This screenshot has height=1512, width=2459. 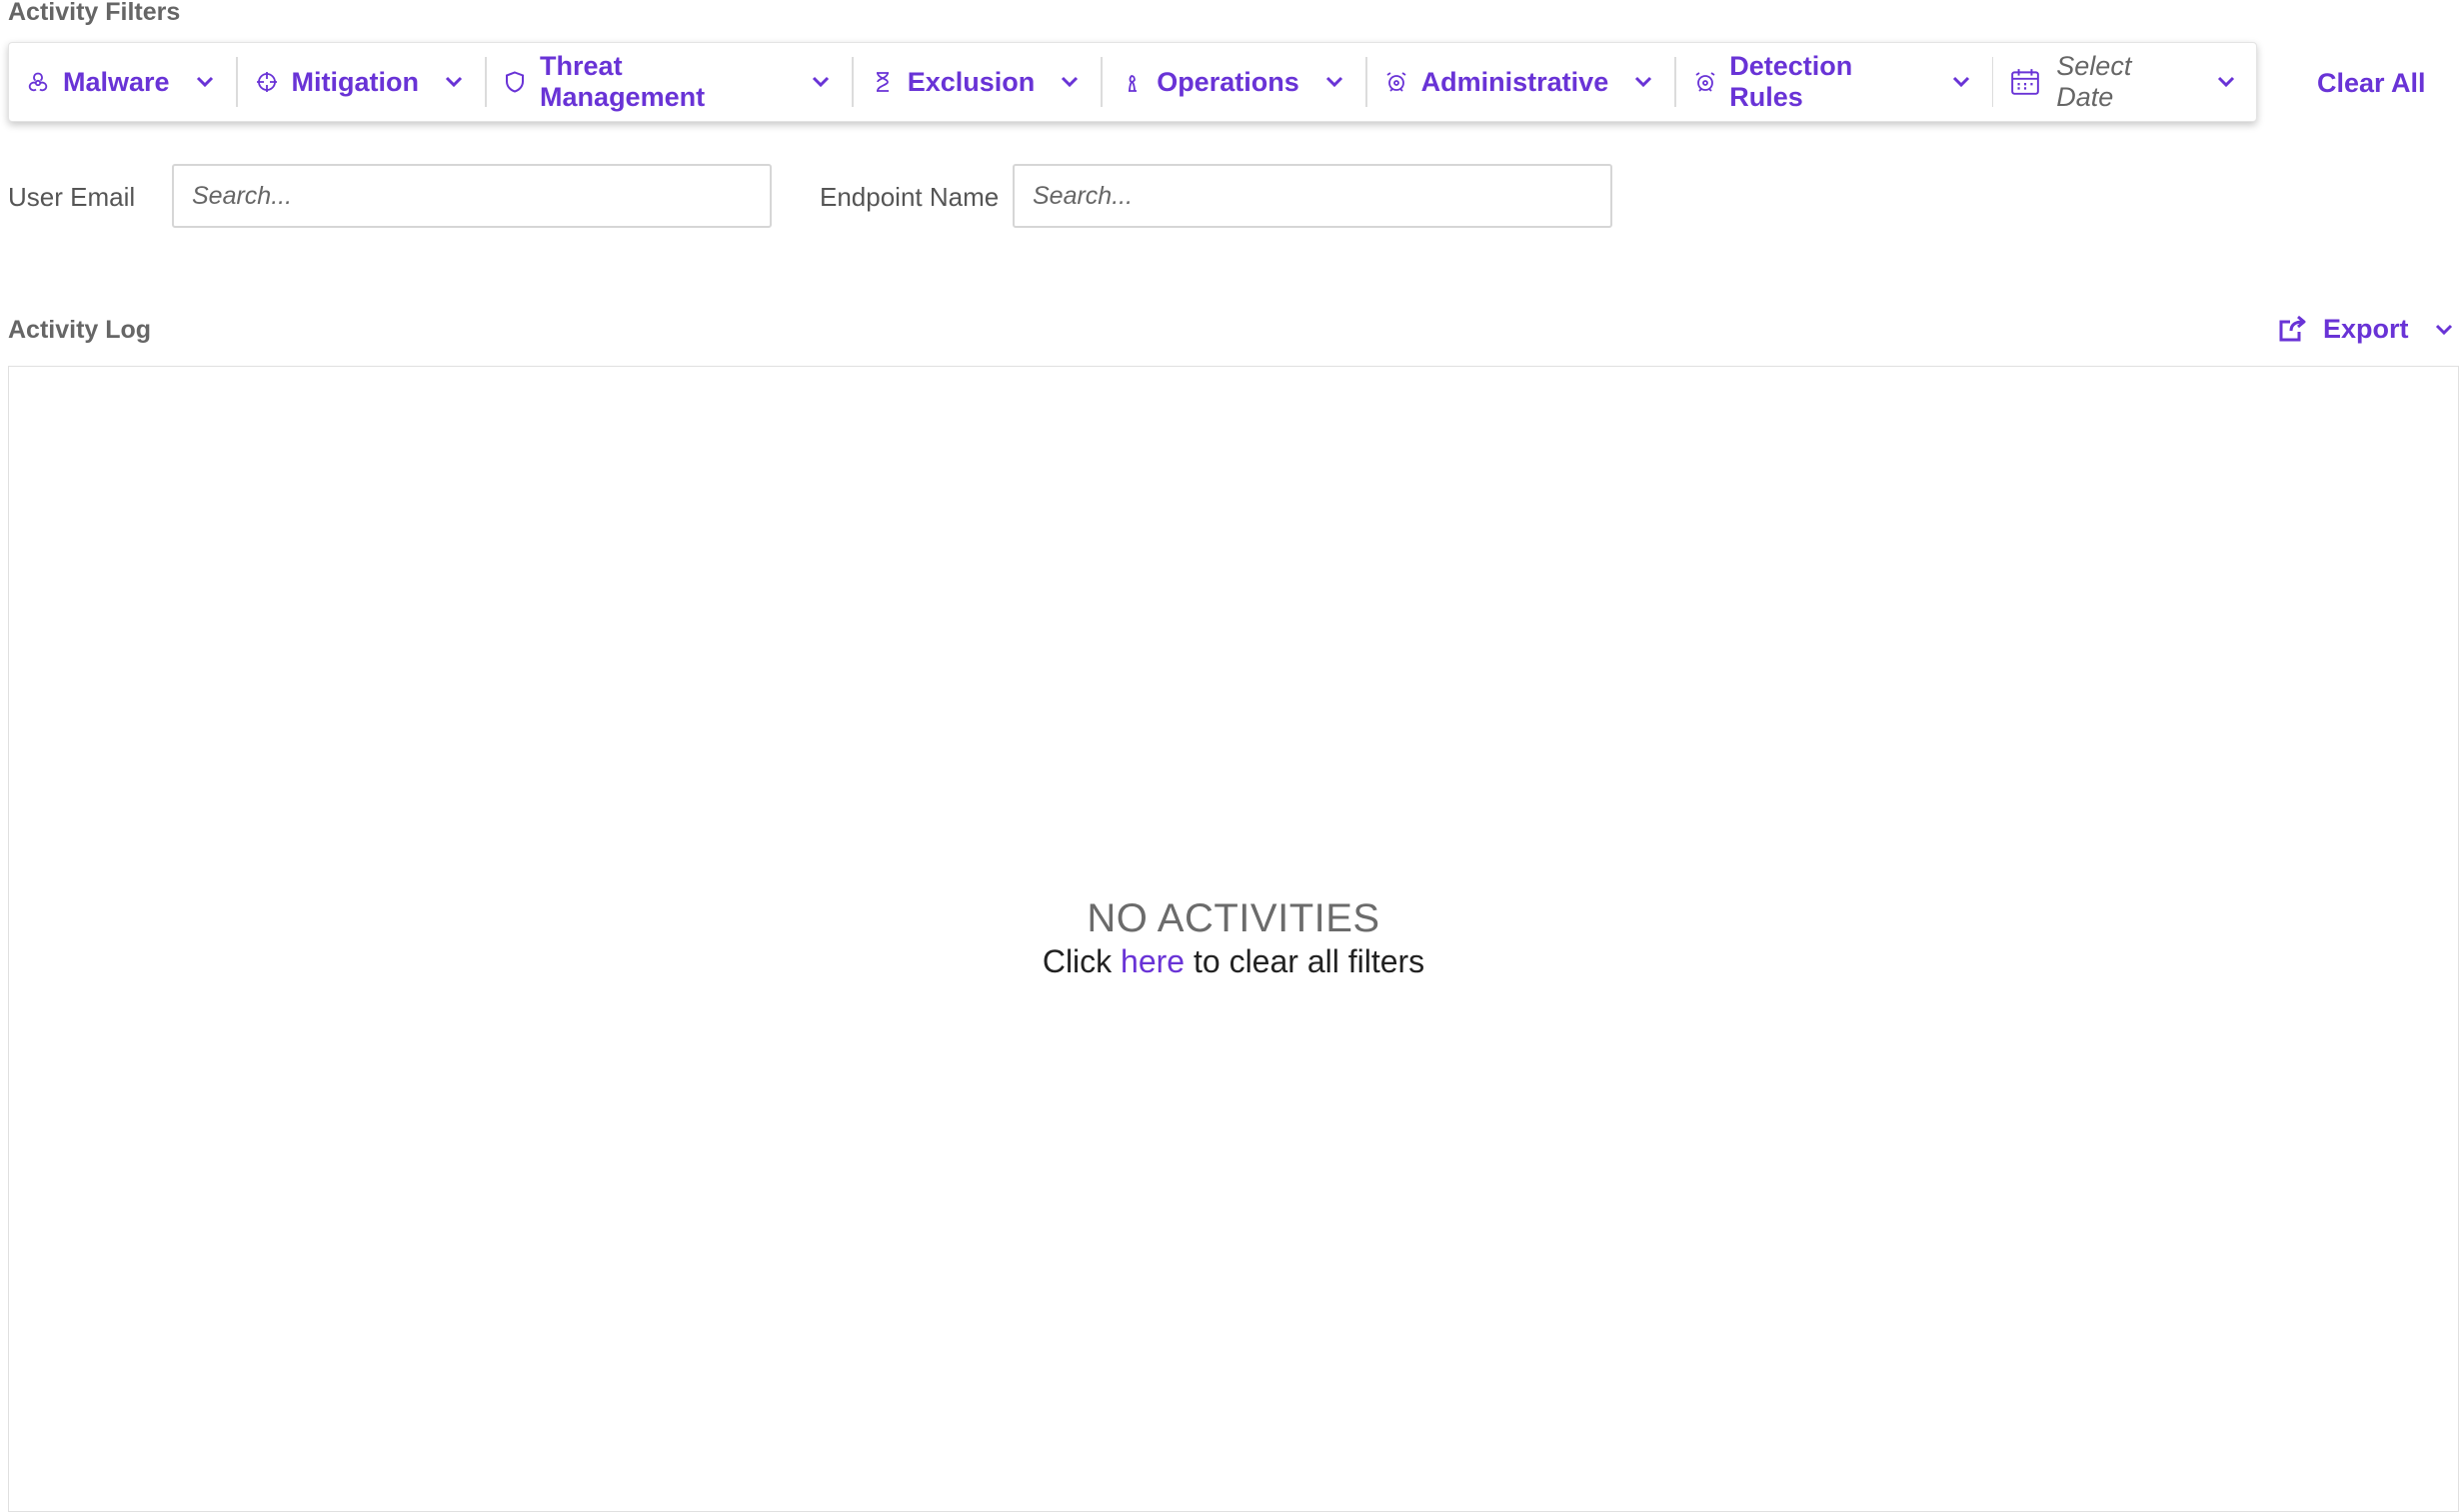 I want to click on filter-administrative: Administrative, so click(x=1521, y=82).